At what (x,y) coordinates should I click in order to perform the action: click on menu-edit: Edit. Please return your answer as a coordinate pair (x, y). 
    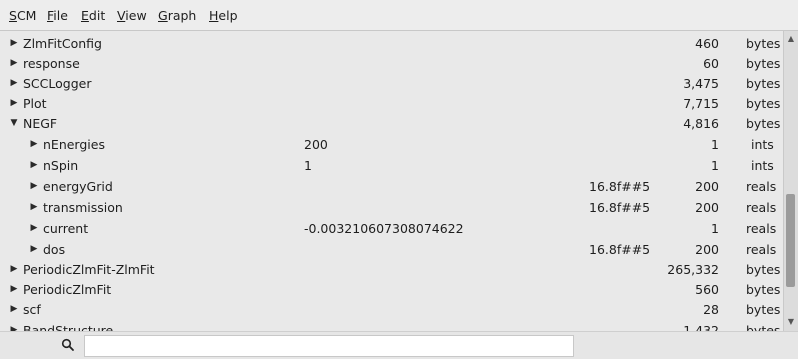
    Looking at the image, I should click on (93, 15).